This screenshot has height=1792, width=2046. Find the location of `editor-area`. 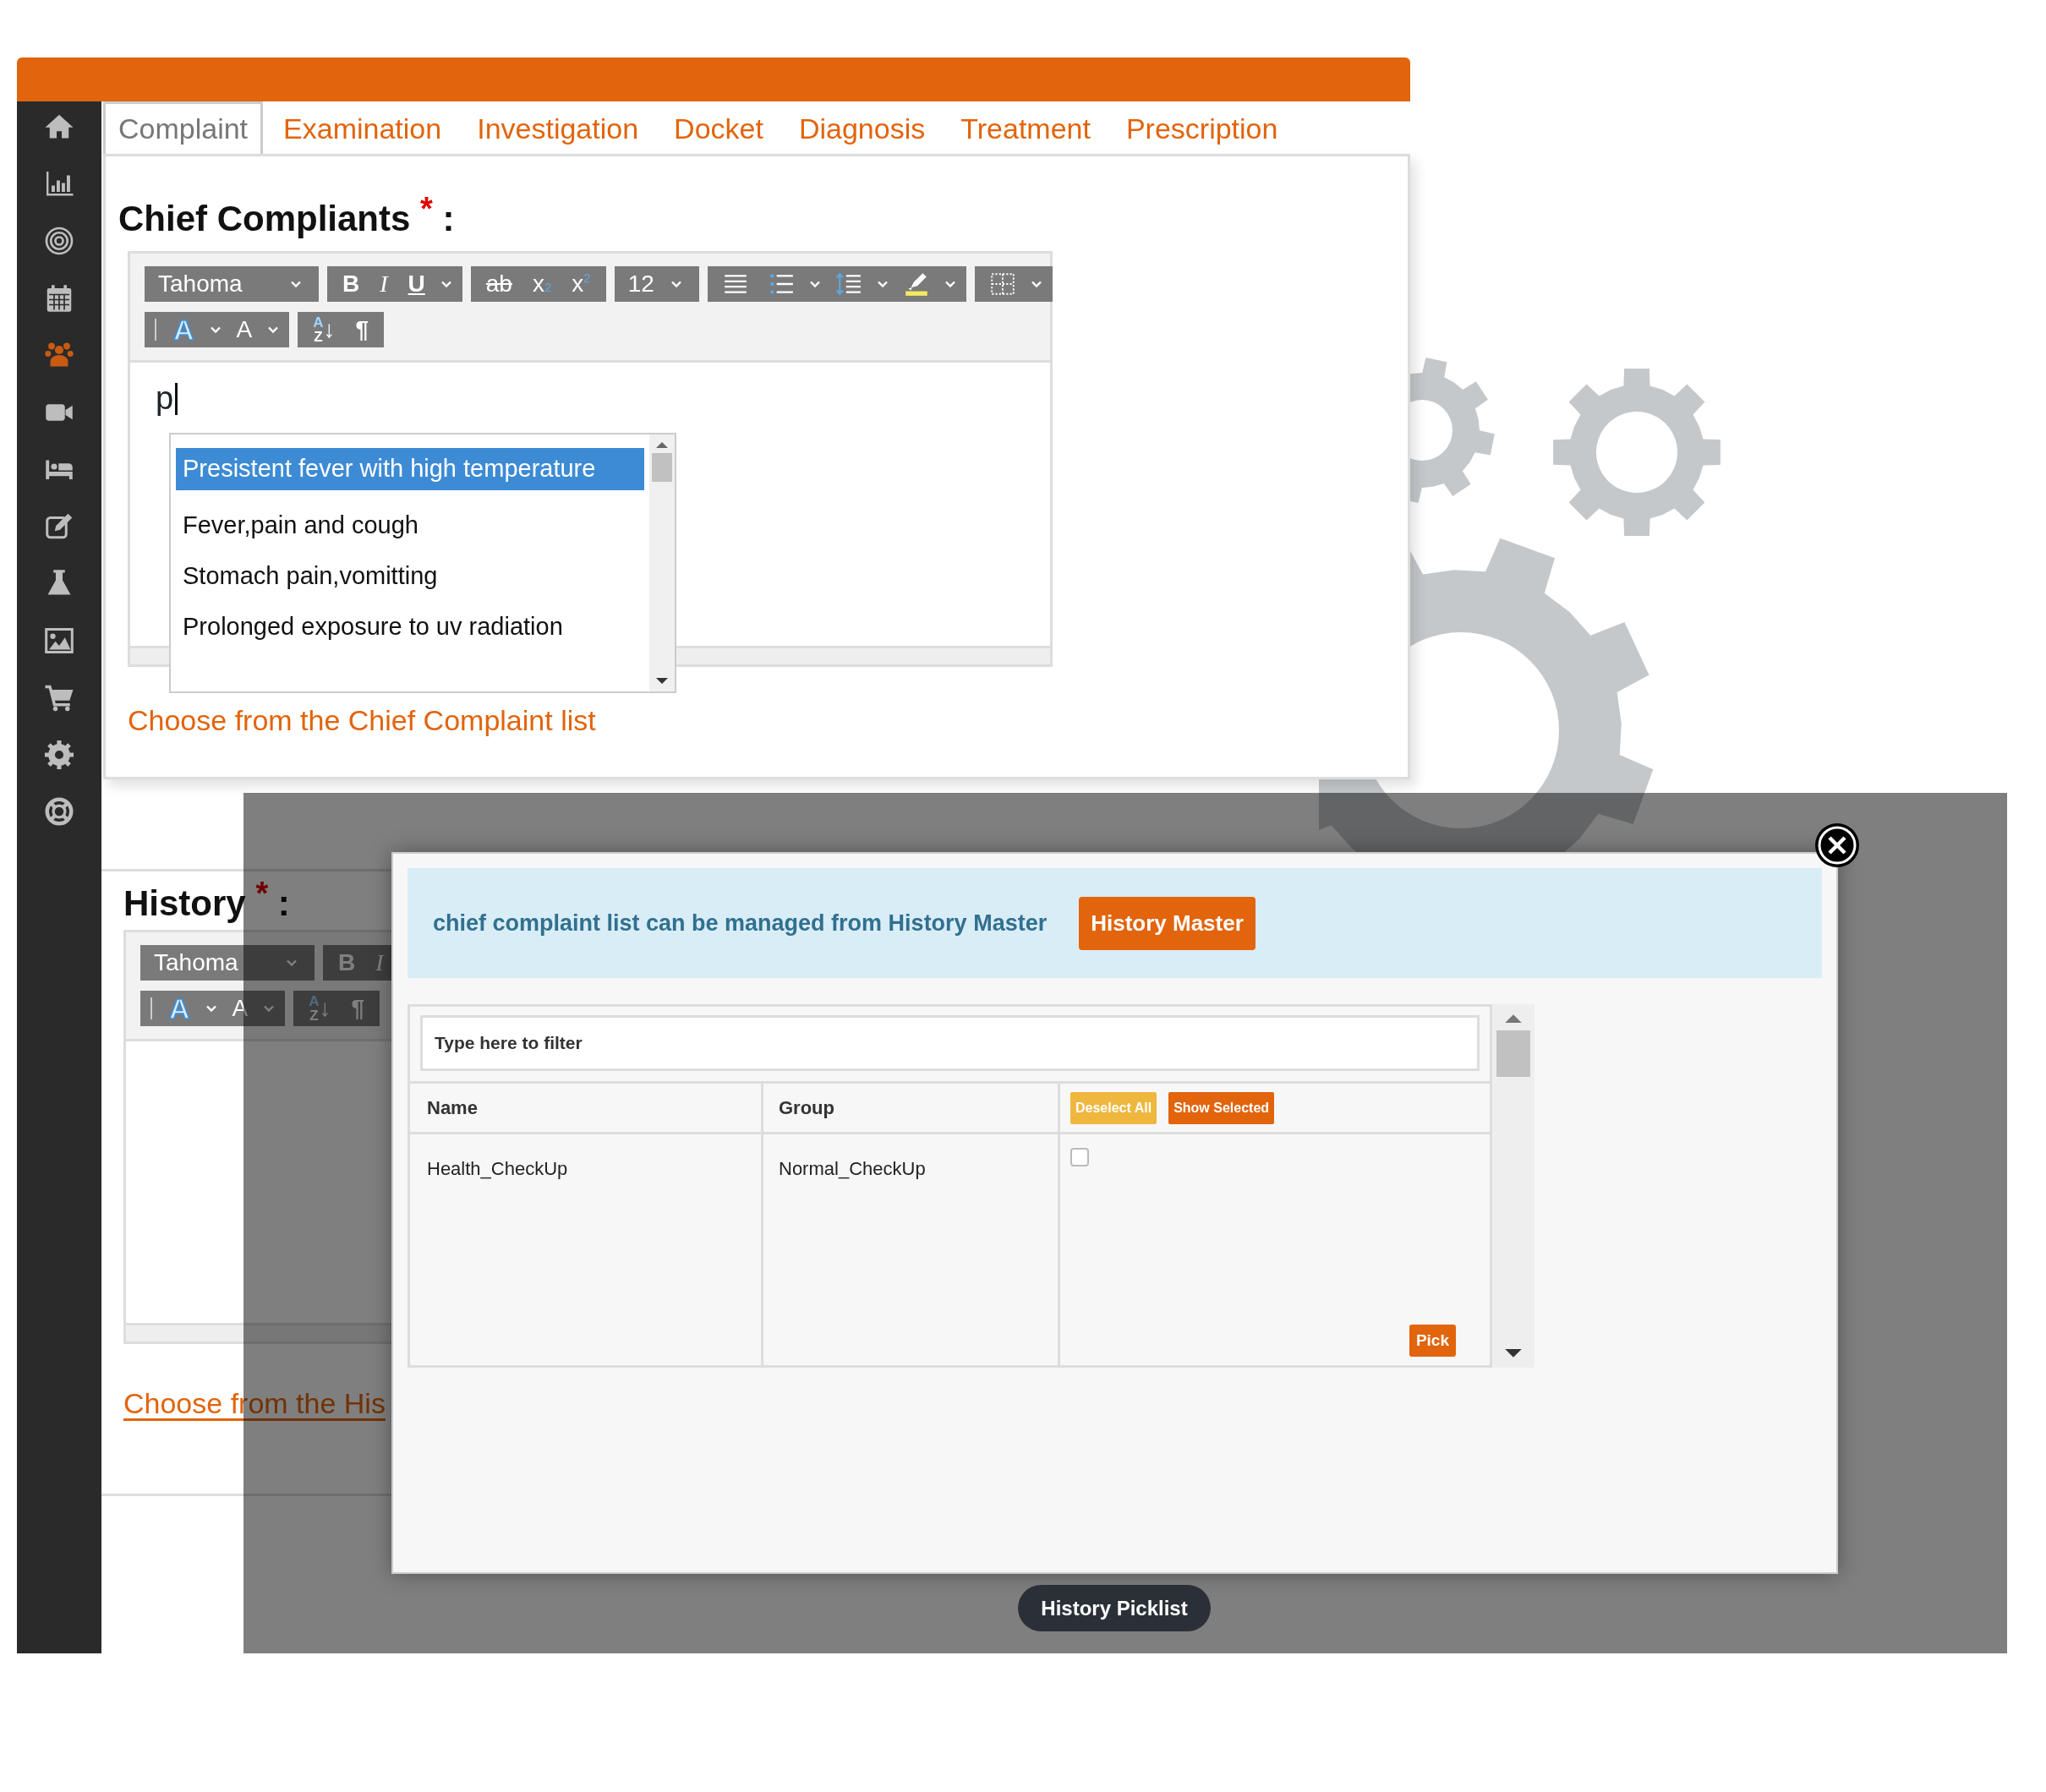

editor-area is located at coordinates (258, 1181).